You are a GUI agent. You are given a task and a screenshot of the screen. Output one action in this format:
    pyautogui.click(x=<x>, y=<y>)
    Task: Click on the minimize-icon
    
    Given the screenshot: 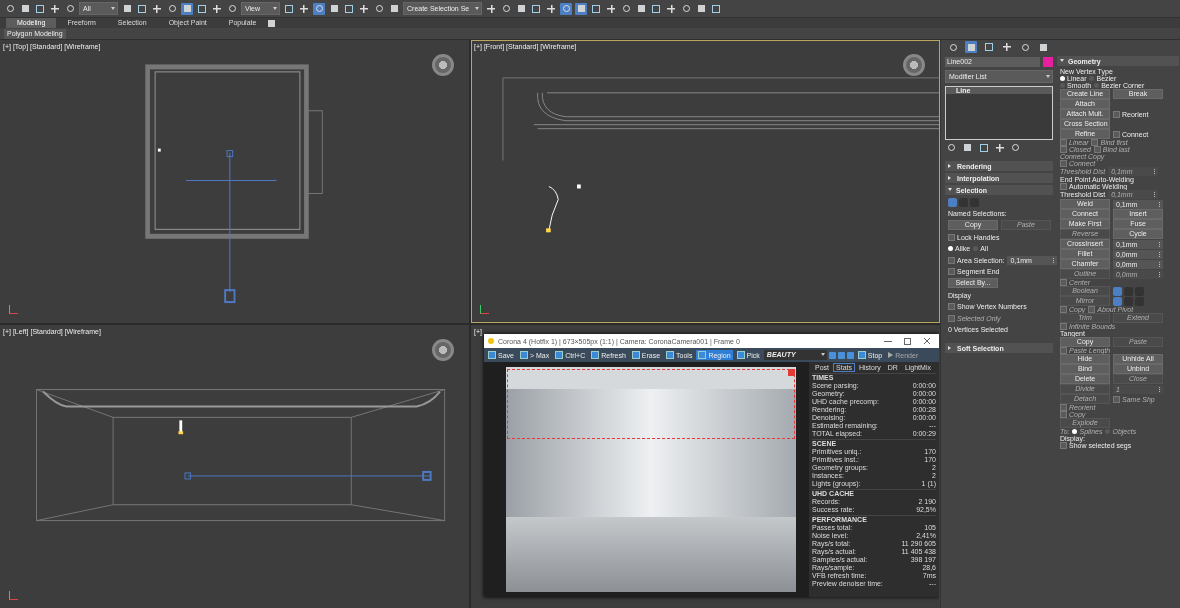 What is the action you would take?
    pyautogui.click(x=888, y=341)
    